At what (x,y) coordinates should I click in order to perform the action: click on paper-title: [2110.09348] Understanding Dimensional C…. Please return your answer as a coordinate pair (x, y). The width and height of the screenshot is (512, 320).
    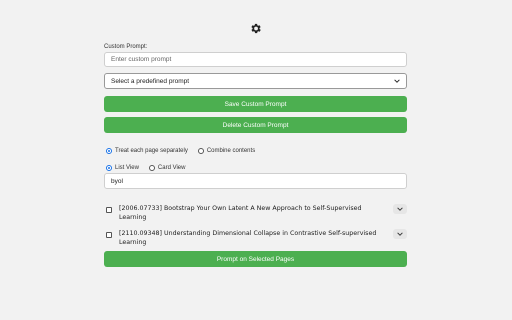
    Looking at the image, I should click on (248, 238).